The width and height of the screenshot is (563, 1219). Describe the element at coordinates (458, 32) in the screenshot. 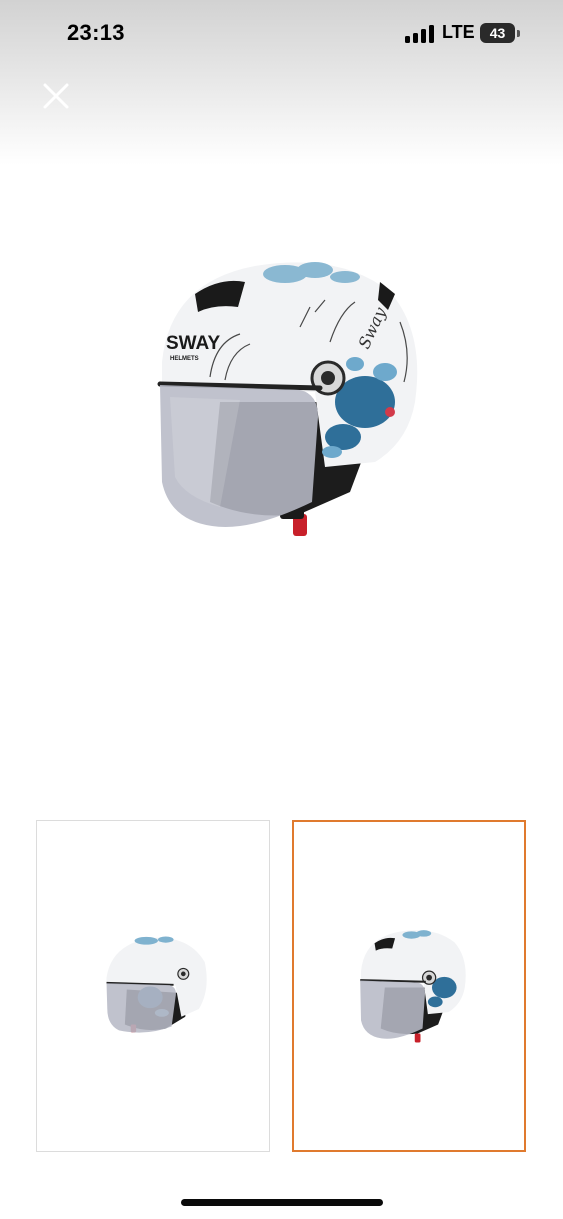

I see `network-type: LTE` at that location.